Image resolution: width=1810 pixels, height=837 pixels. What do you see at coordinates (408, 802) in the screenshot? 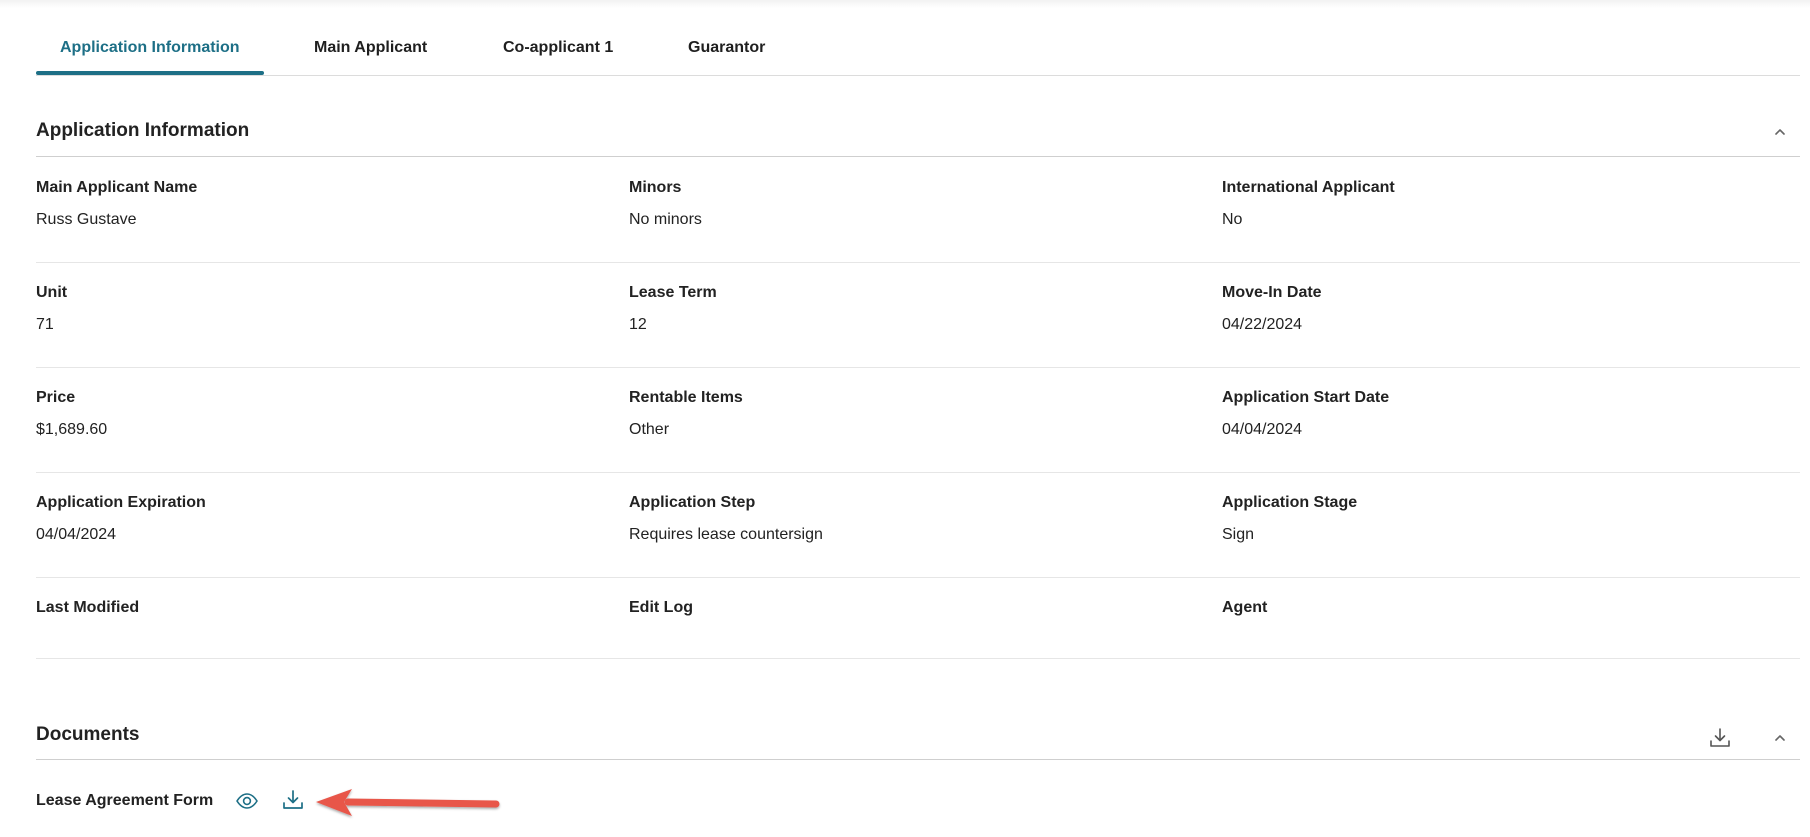
I see `red-arrow` at bounding box center [408, 802].